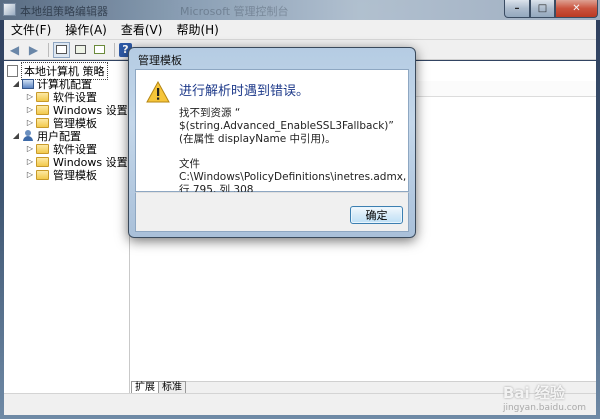 This screenshot has height=419, width=600. I want to click on tree-item-user-admin-templates: ▷ 管理模板, so click(61, 175).